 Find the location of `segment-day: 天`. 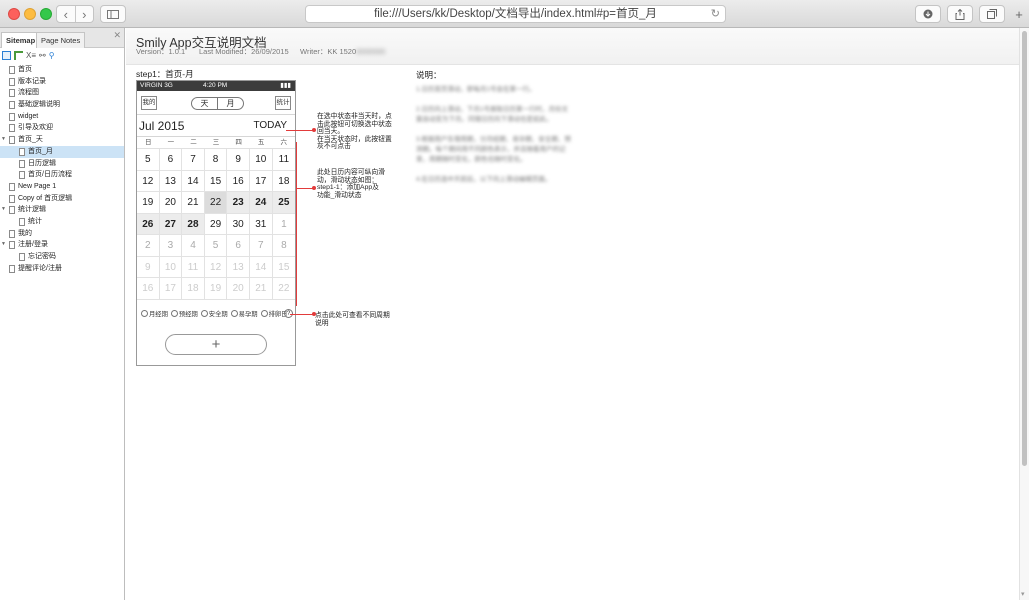

segment-day: 天 is located at coordinates (205, 103).